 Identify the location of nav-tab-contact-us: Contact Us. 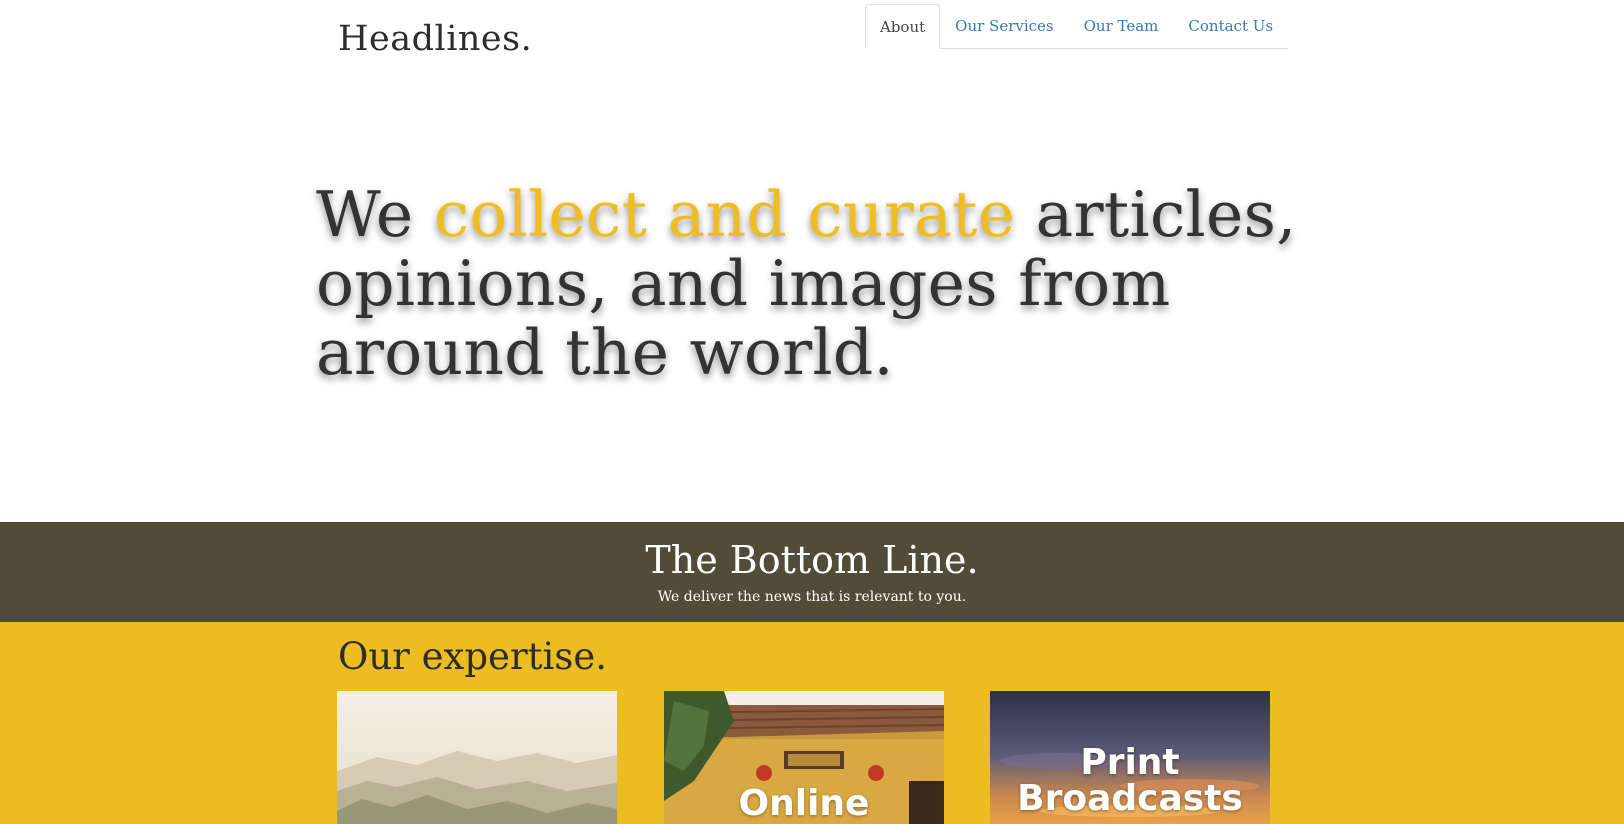
(1230, 26).